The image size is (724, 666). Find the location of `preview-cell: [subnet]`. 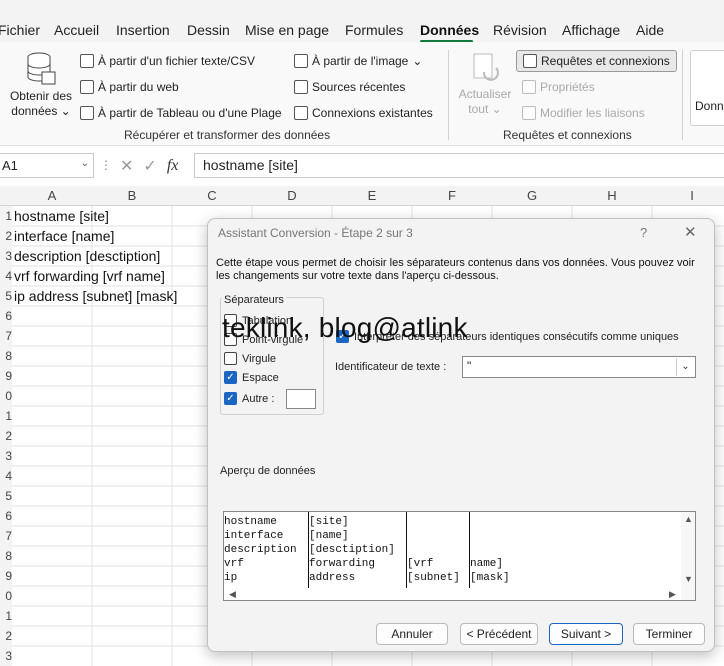

preview-cell: [subnet] is located at coordinates (433, 578).